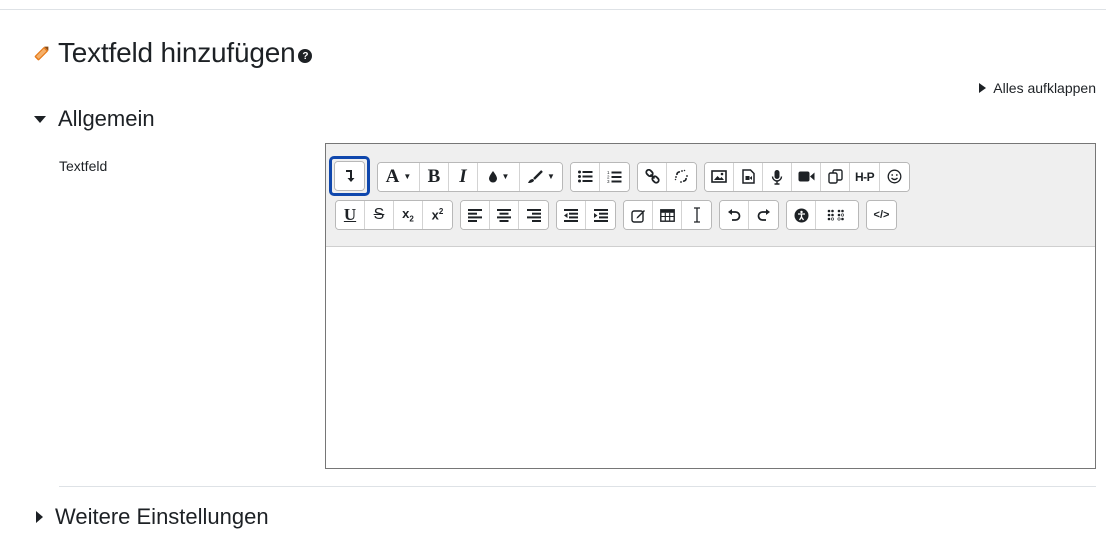 This screenshot has height=538, width=1106. I want to click on table-button, so click(667, 215).